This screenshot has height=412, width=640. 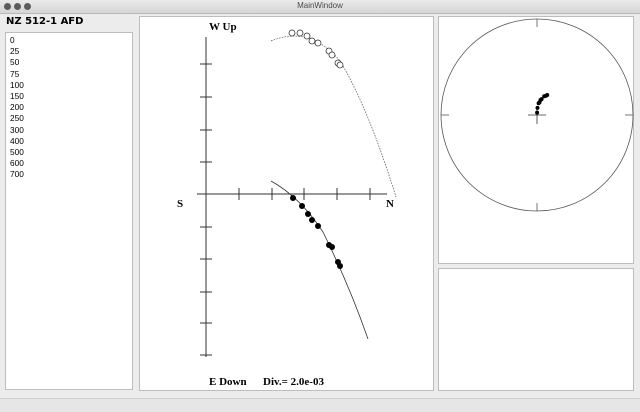 What do you see at coordinates (320, 405) in the screenshot?
I see `status-bar` at bounding box center [320, 405].